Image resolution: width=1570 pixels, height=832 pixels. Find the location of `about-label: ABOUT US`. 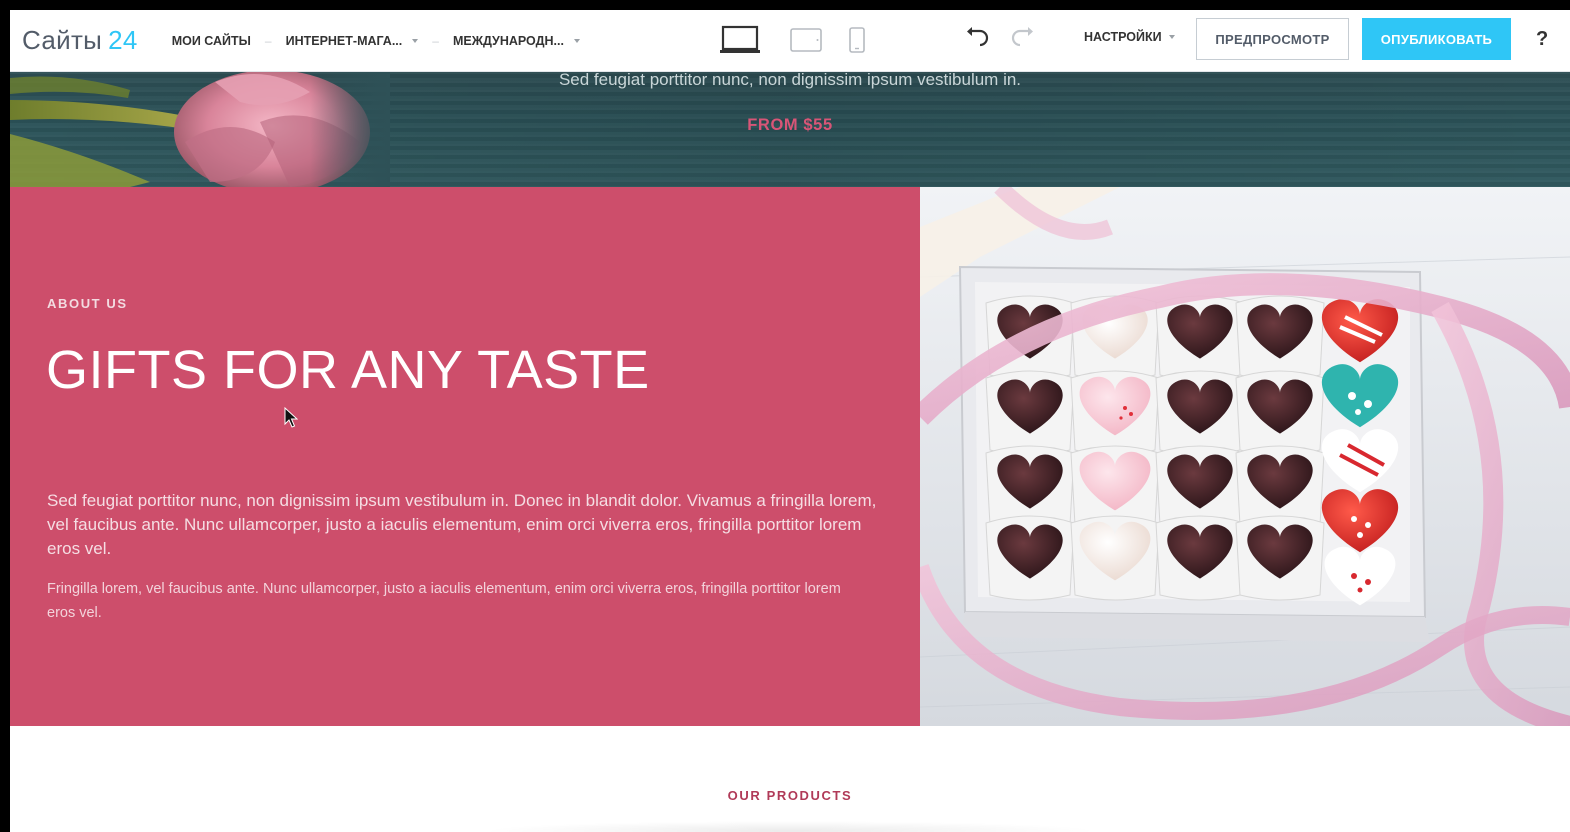

about-label: ABOUT US is located at coordinates (87, 303).